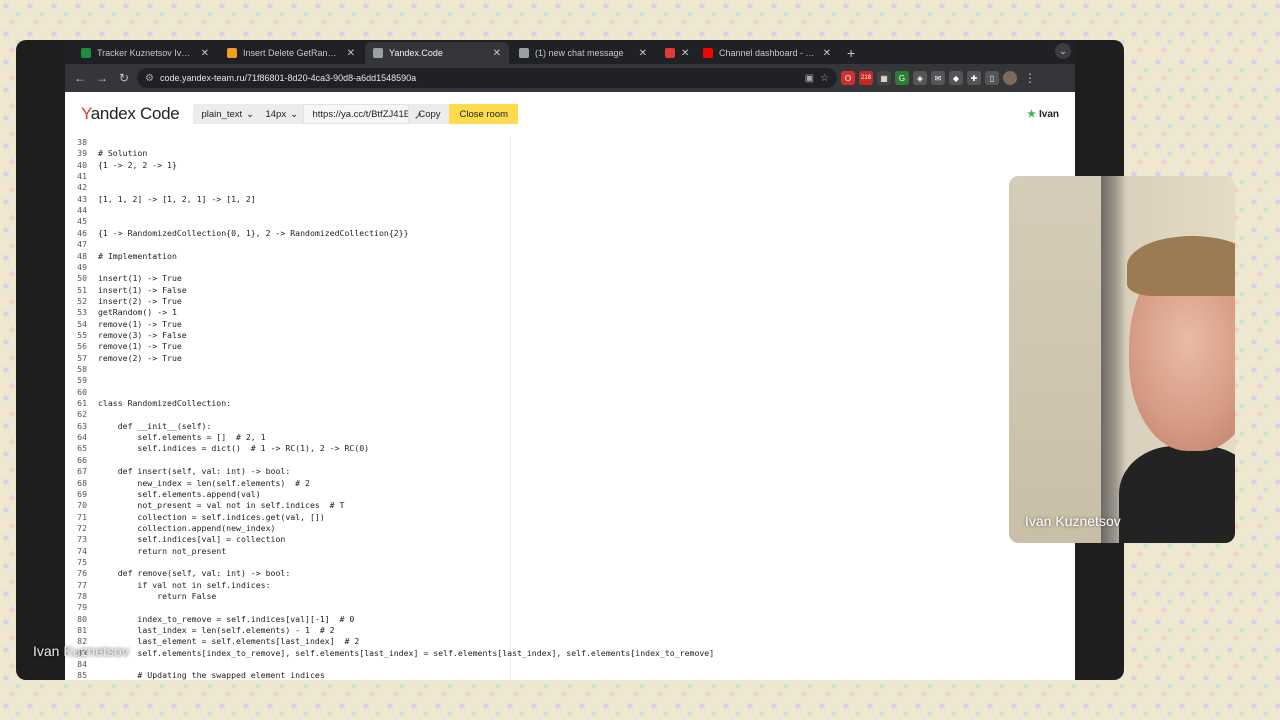 The width and height of the screenshot is (1280, 720). I want to click on line-number: 53, so click(82, 312).